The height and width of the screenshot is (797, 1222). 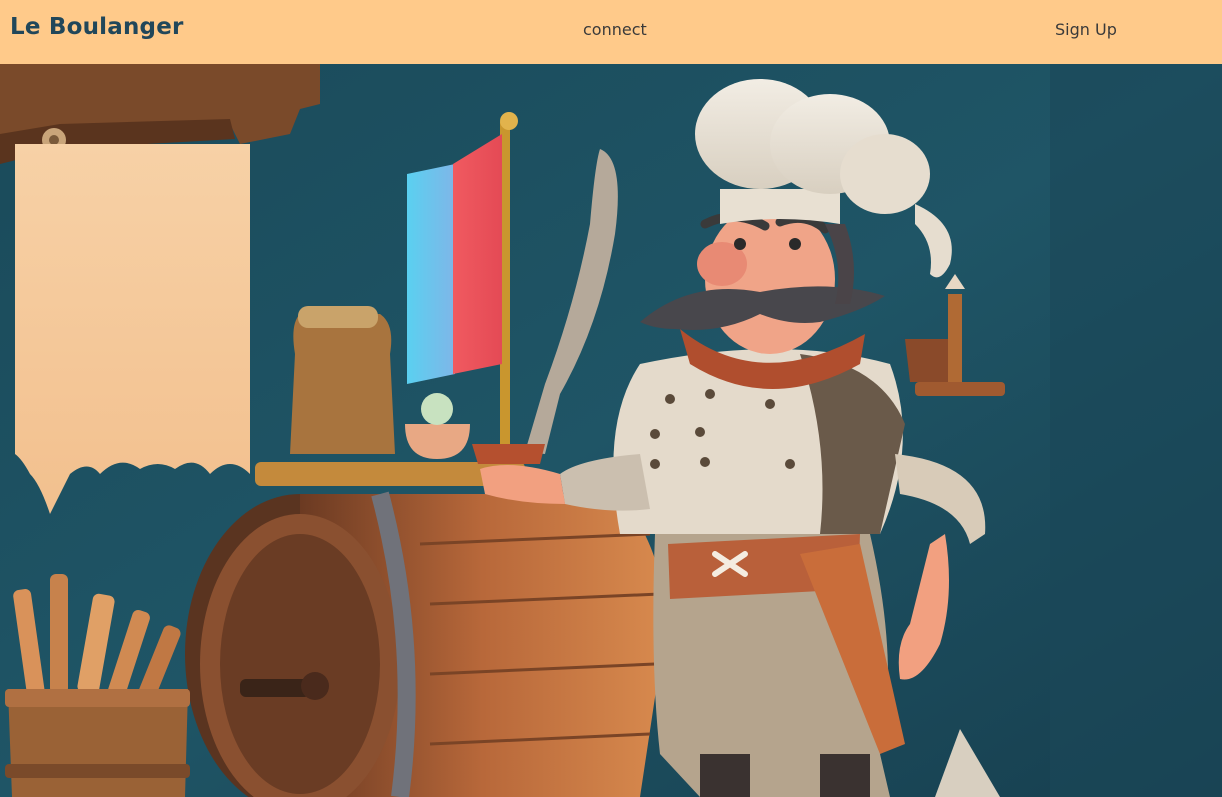 What do you see at coordinates (1086, 29) in the screenshot?
I see `sign-up-link: Sign Up` at bounding box center [1086, 29].